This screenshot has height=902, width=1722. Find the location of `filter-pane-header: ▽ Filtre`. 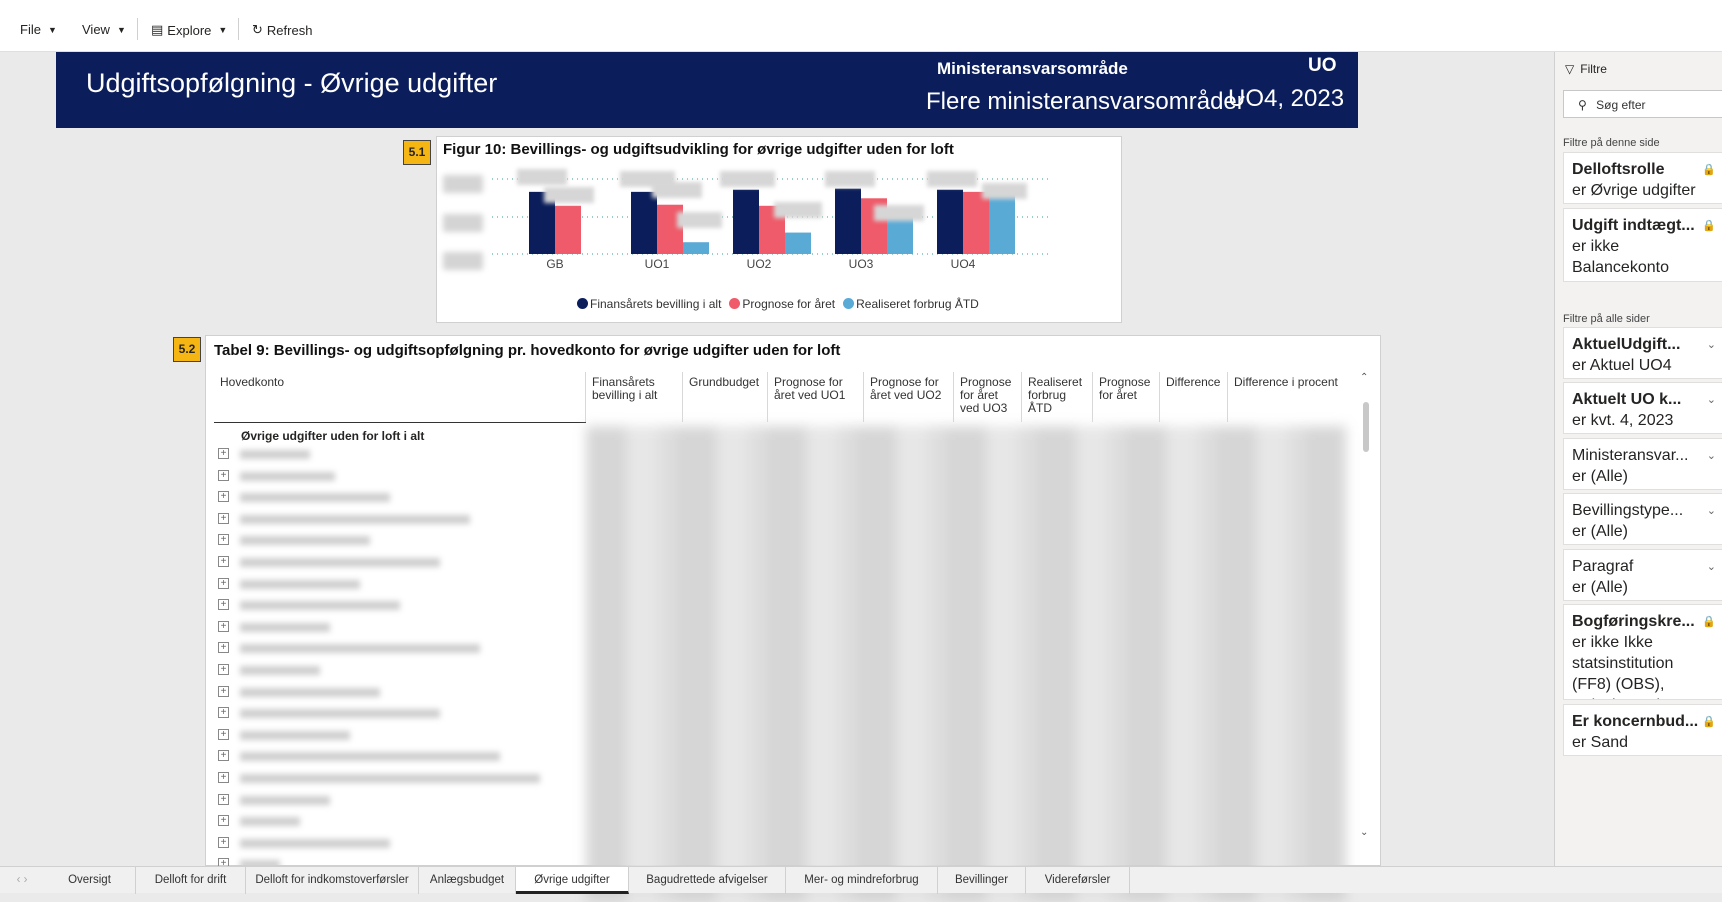

filter-pane-header: ▽ Filtre is located at coordinates (1586, 69).